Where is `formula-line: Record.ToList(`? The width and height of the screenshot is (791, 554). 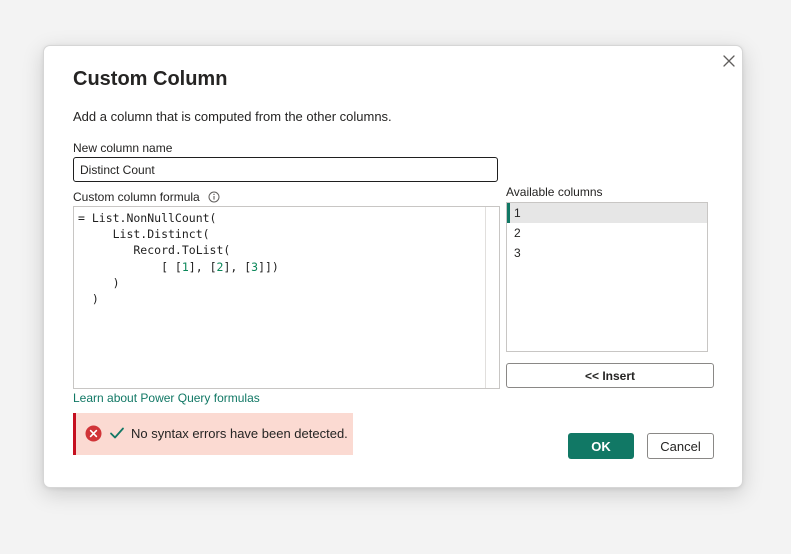
formula-line: Record.ToList( is located at coordinates (154, 250).